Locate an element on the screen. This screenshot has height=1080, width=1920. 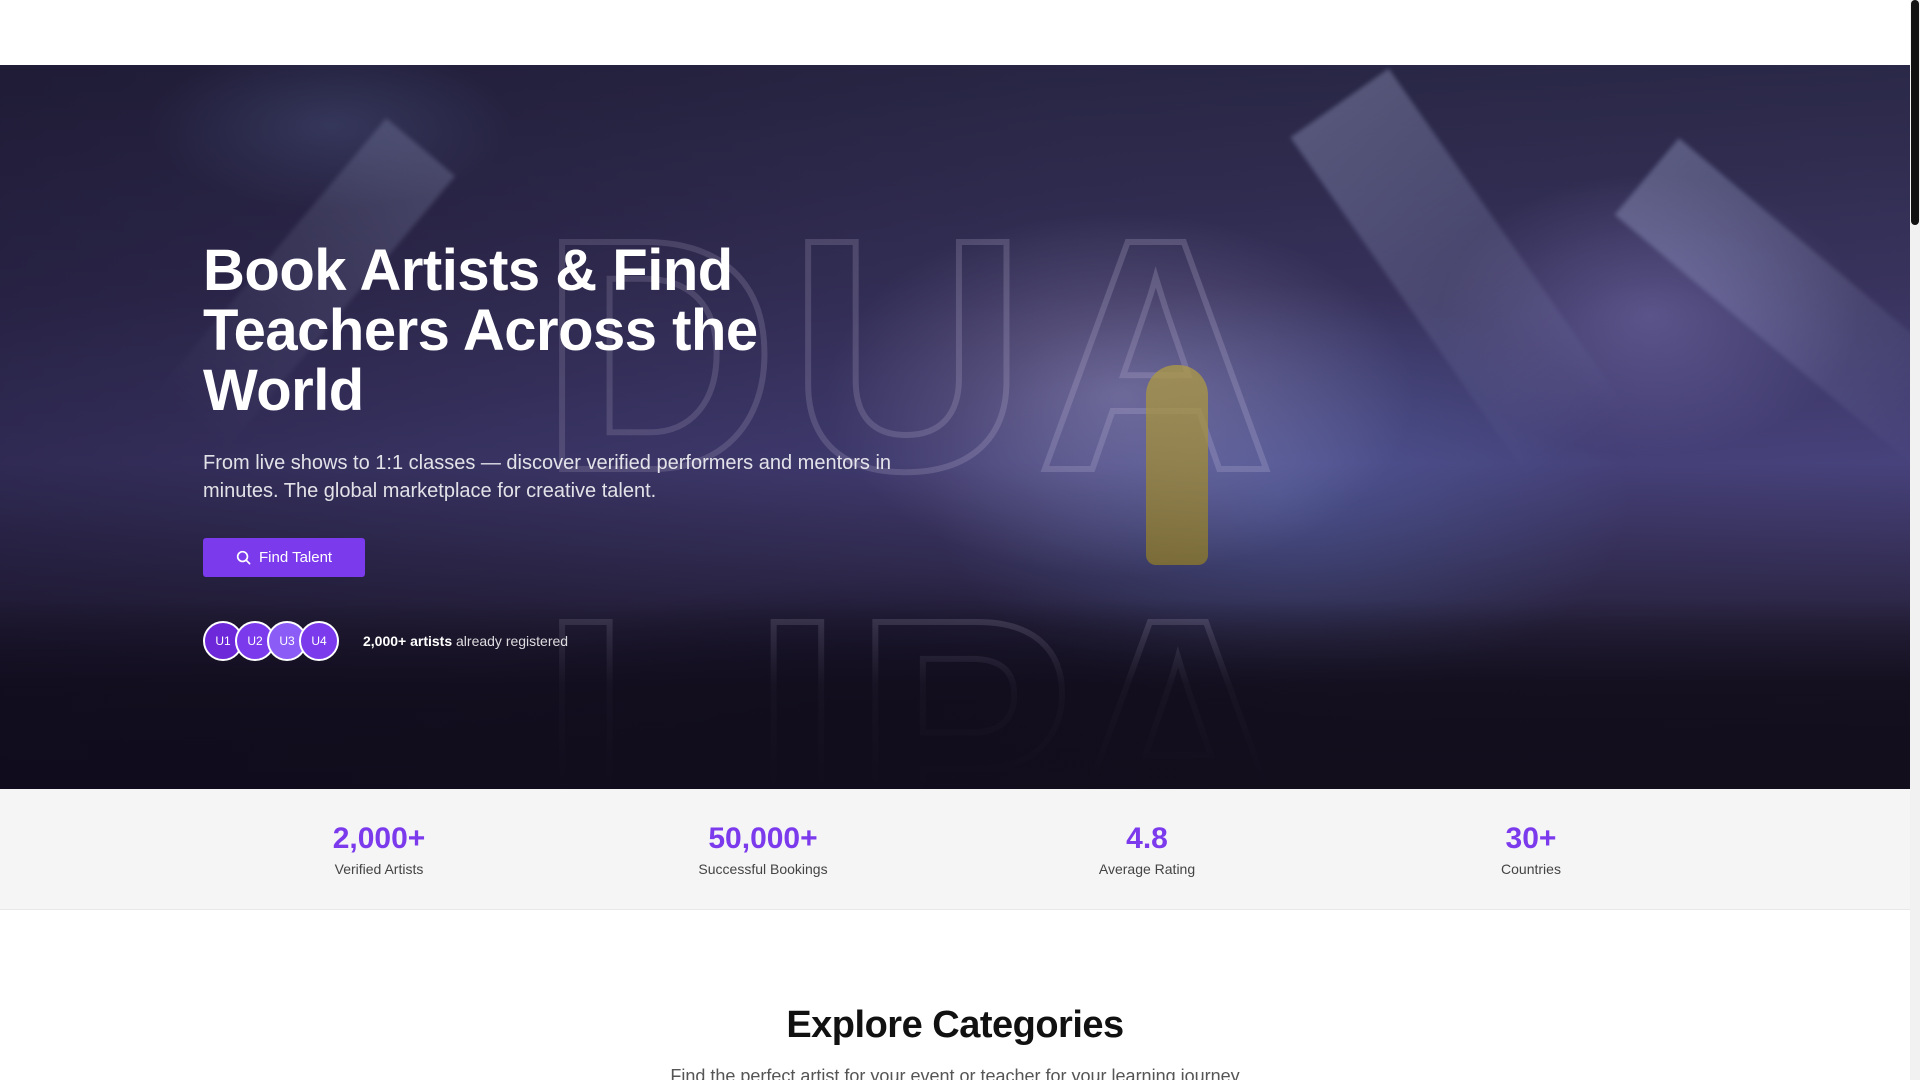
stat-verified-artists: 2,000+ Verified Artists is located at coordinates (379, 850).